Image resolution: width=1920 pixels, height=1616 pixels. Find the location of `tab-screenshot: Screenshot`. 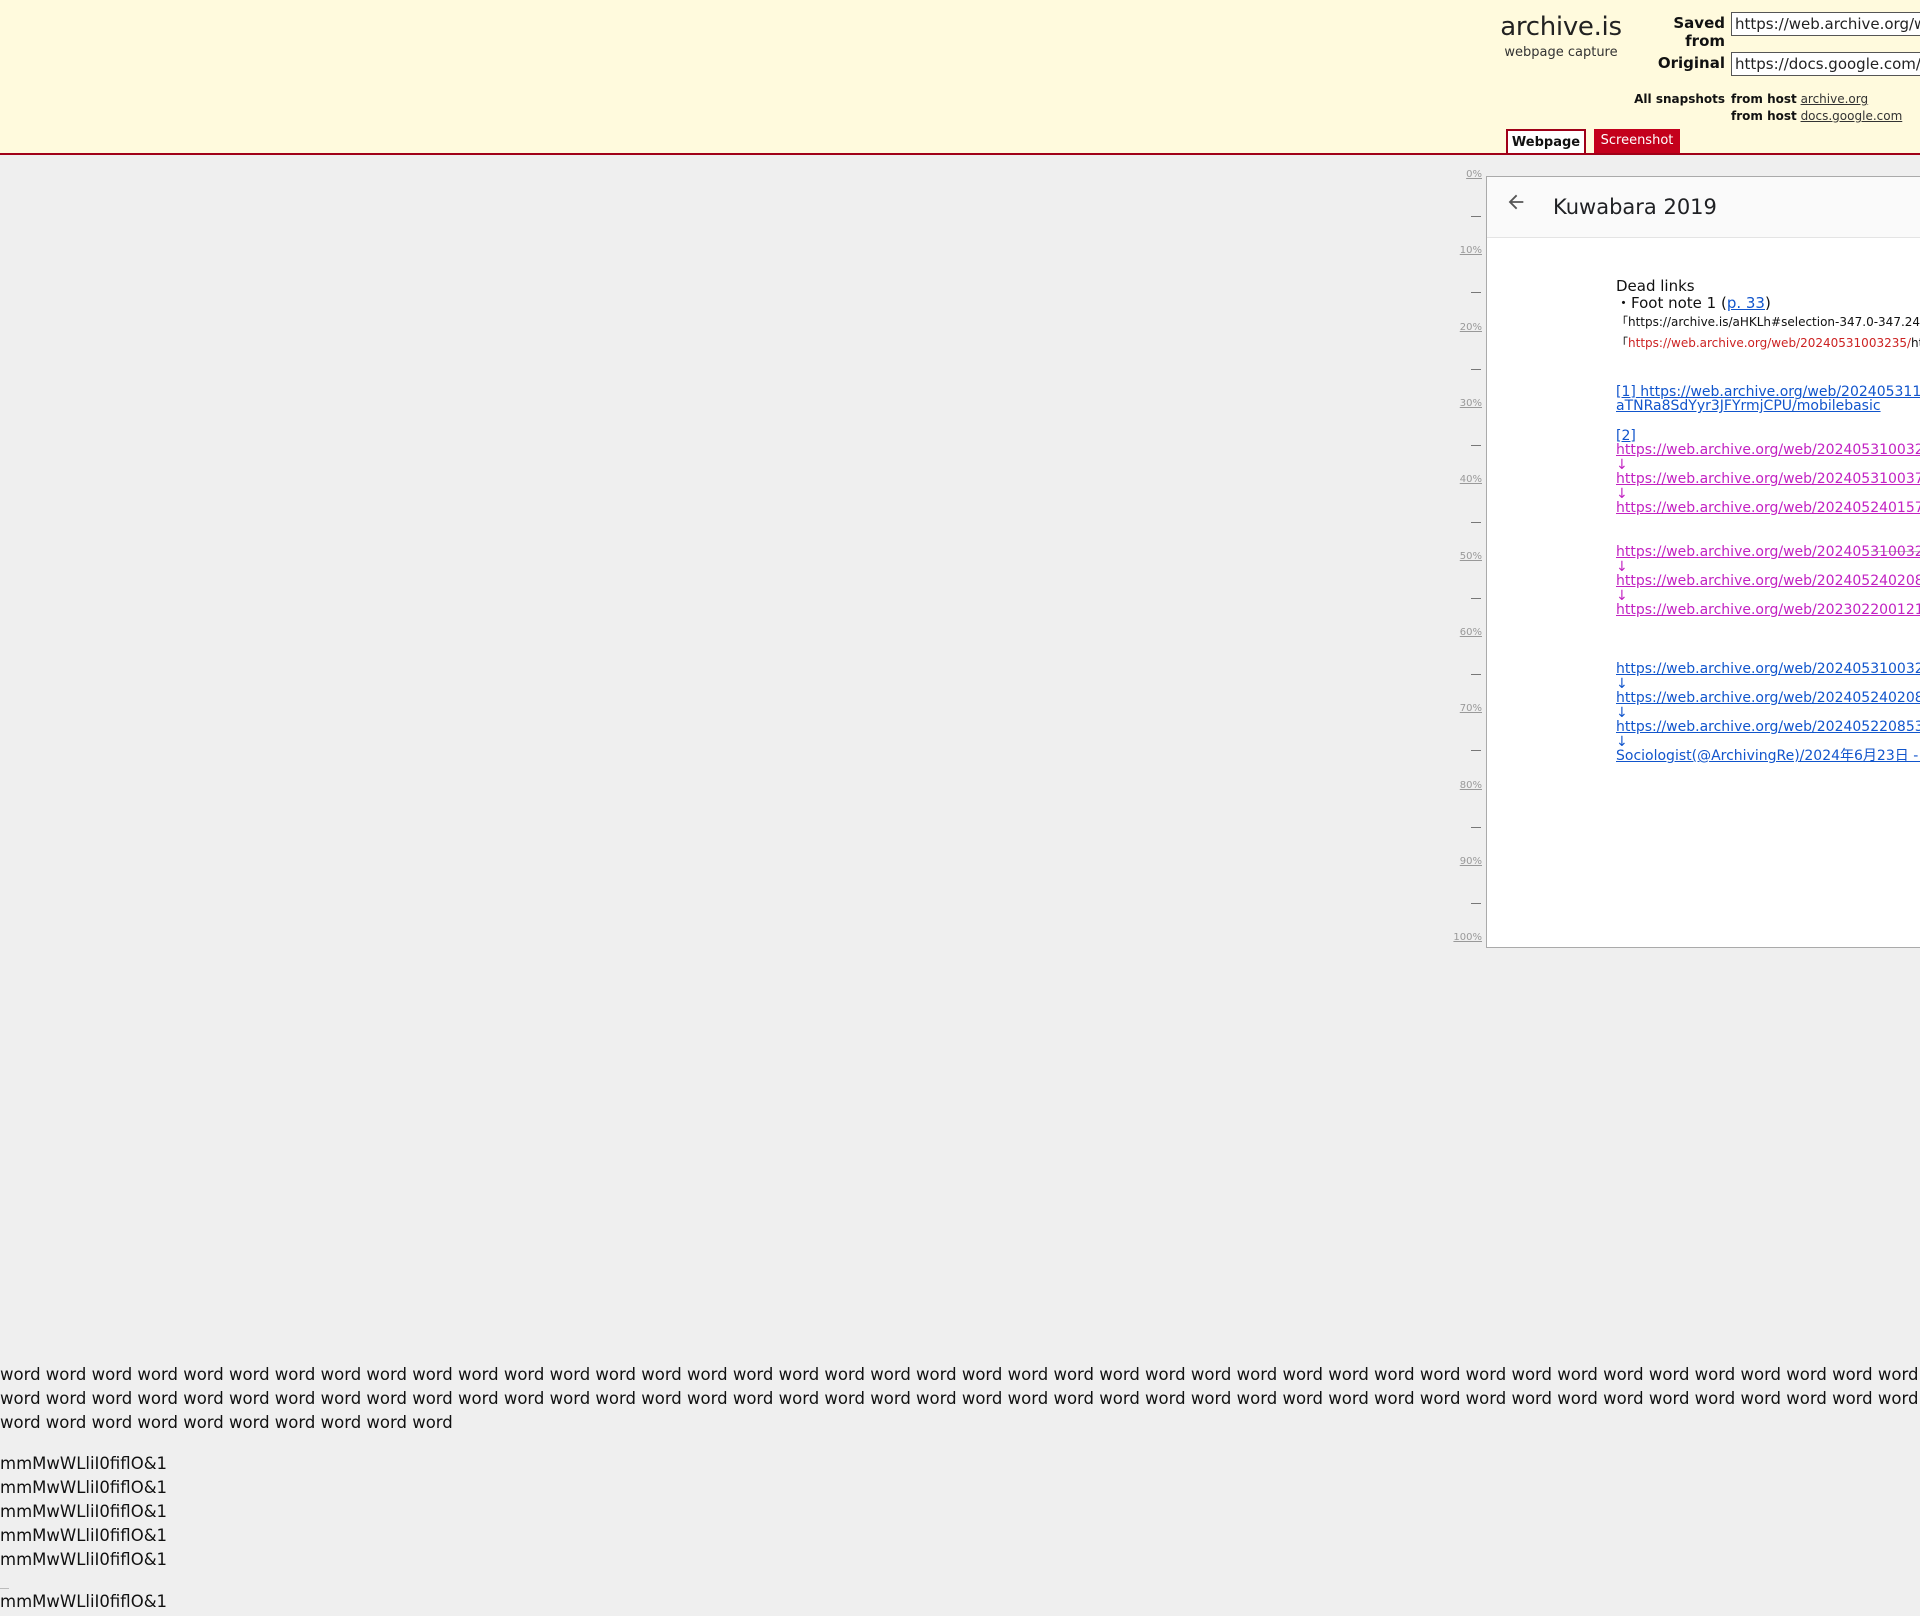

tab-screenshot: Screenshot is located at coordinates (1637, 141).